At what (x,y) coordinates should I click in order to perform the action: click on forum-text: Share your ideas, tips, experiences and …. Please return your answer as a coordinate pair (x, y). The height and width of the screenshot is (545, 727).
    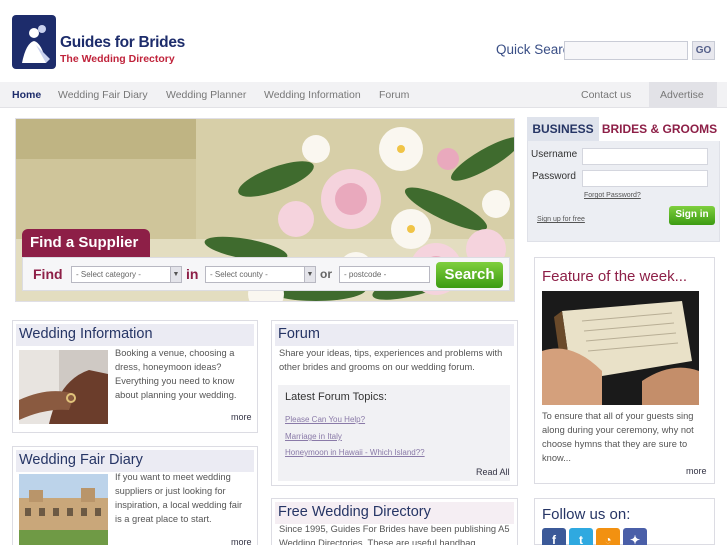
    Looking at the image, I should click on (391, 360).